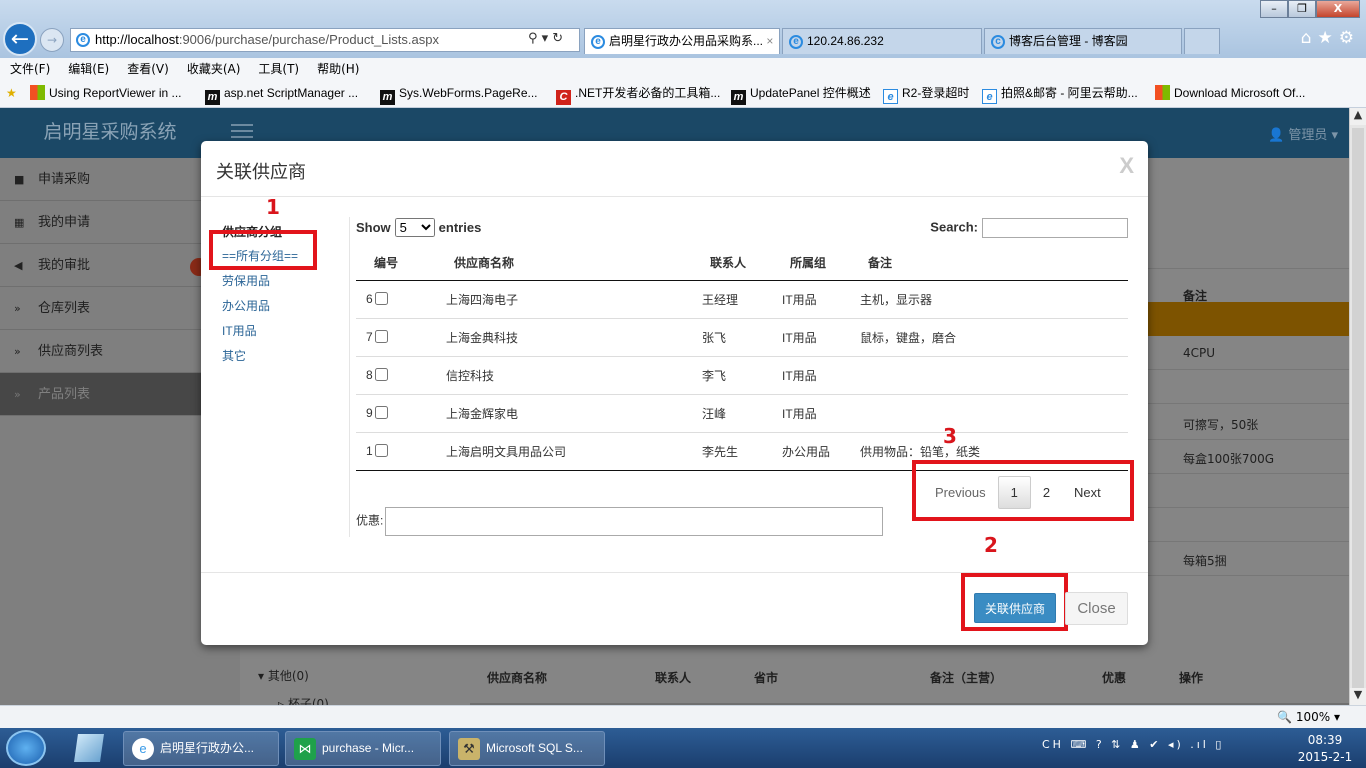 The width and height of the screenshot is (1366, 768). Describe the element at coordinates (960, 492) in the screenshot. I see `previous-page-button: Previous` at that location.